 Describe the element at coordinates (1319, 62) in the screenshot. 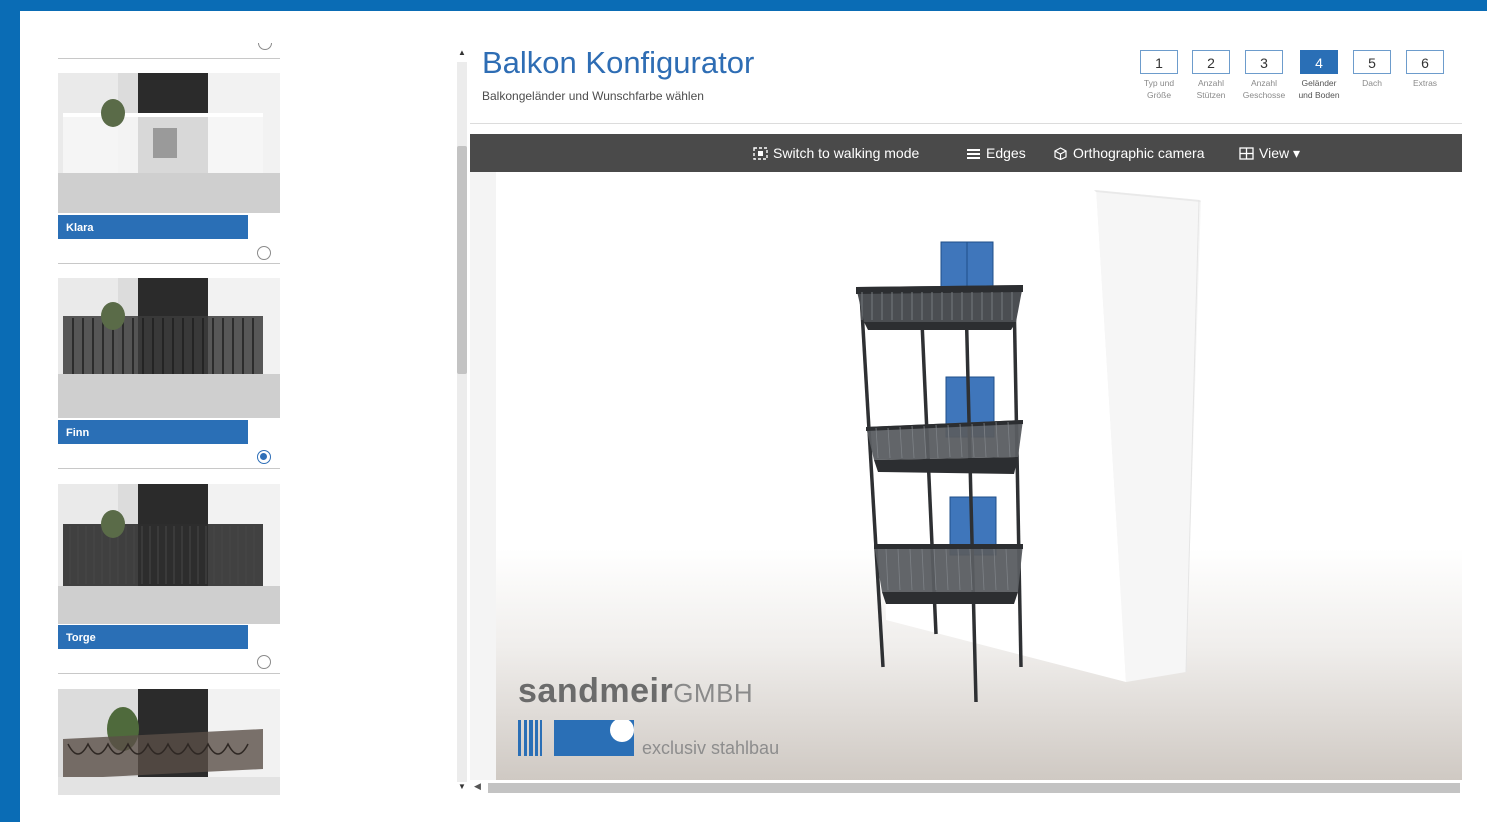

I see `step-number: 4` at that location.